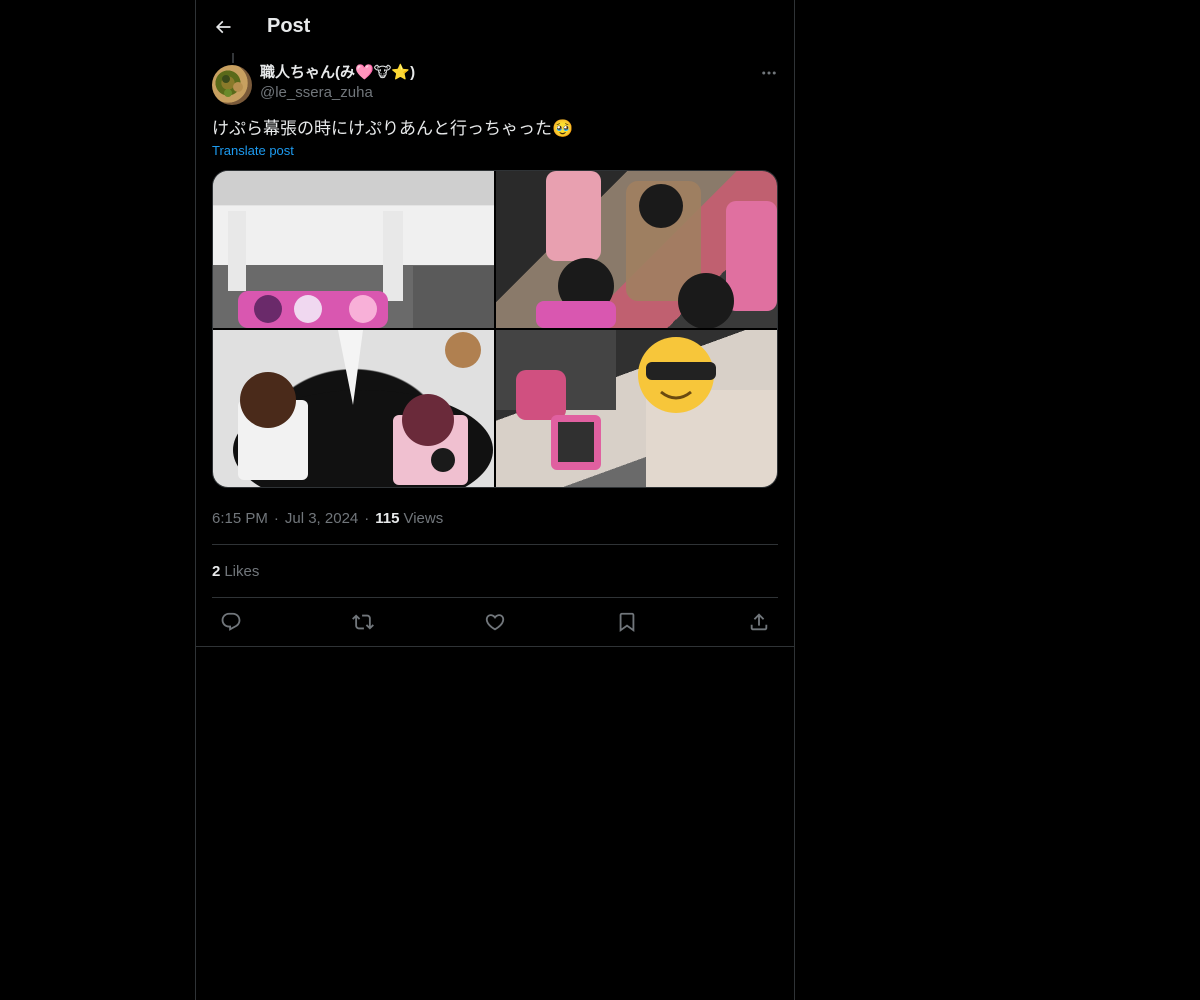 The height and width of the screenshot is (1000, 1200). Describe the element at coordinates (495, 329) in the screenshot. I see `media-grid` at that location.